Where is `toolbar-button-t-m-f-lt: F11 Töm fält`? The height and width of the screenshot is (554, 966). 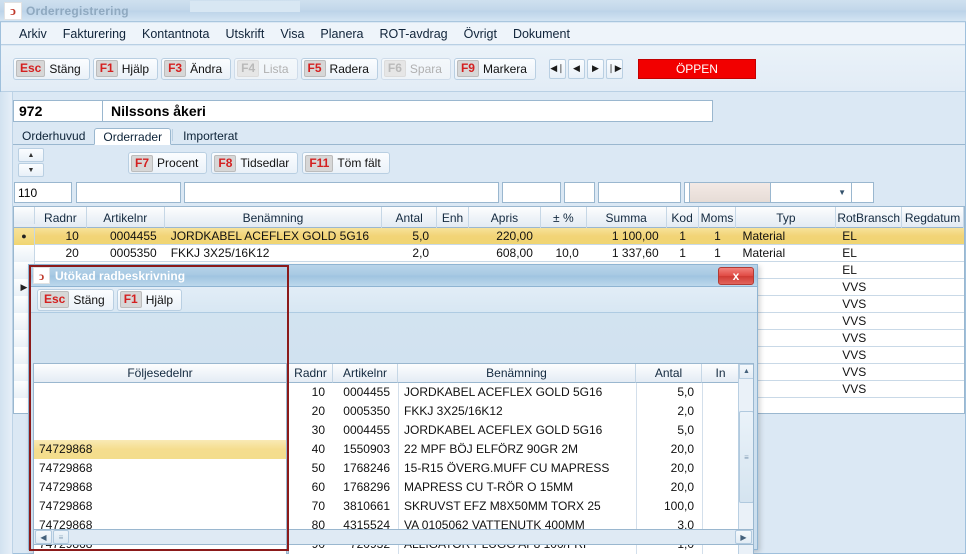 toolbar-button-t-m-f-lt: F11 Töm fält is located at coordinates (346, 163).